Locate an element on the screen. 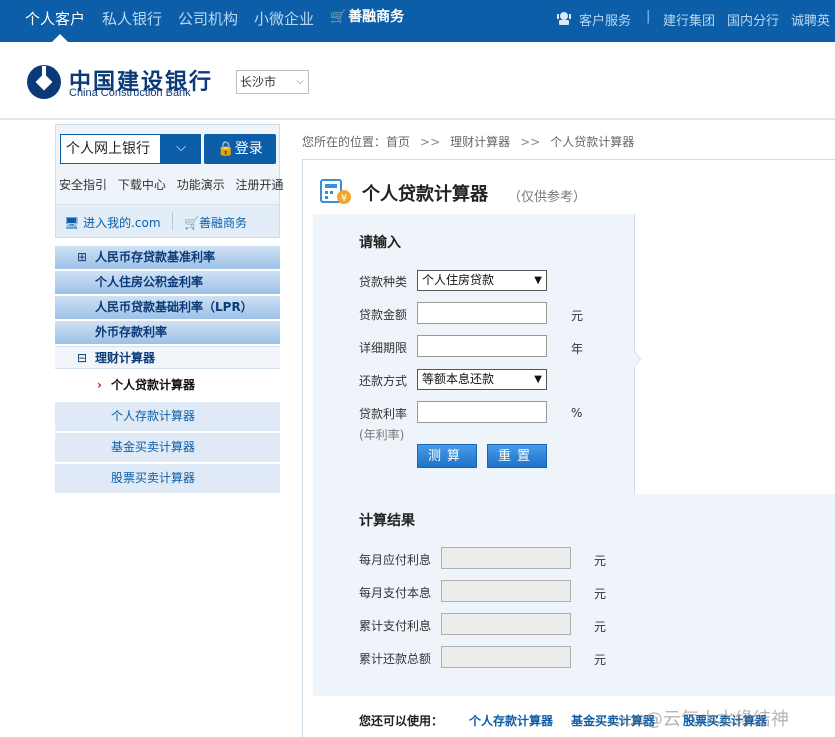  submenu-personal-loan-calculator: › 个人贷款计算器 is located at coordinates (167, 385).